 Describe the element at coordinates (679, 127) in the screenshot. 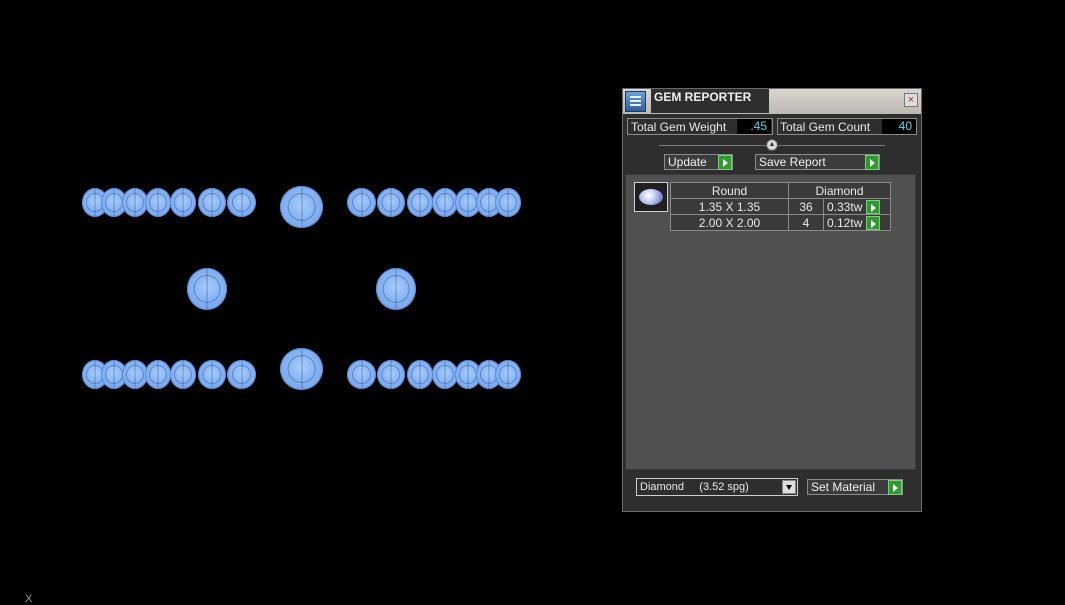

I see `total-weight-label: Total Gem Weight` at that location.